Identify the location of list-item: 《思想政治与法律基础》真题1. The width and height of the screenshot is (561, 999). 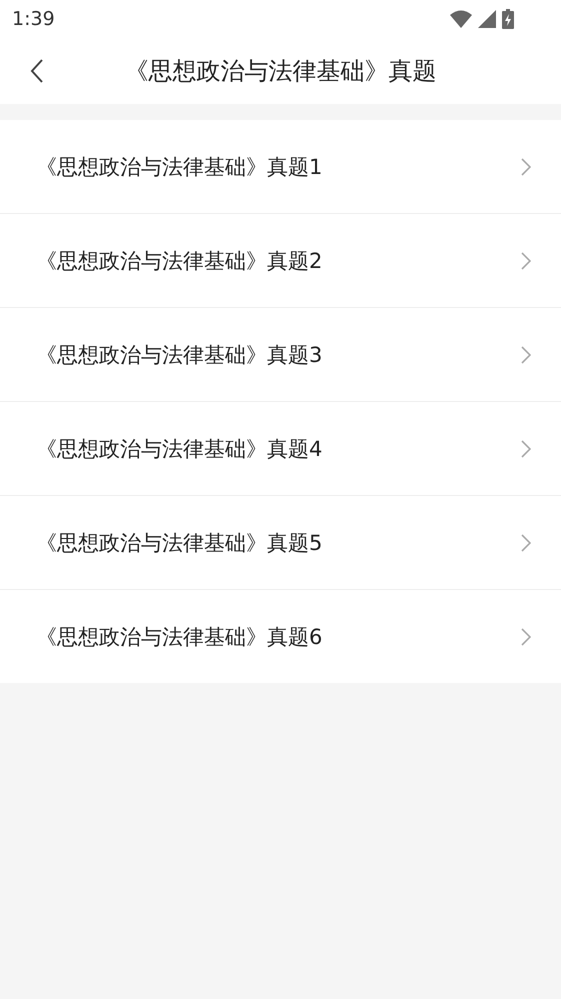
(280, 167).